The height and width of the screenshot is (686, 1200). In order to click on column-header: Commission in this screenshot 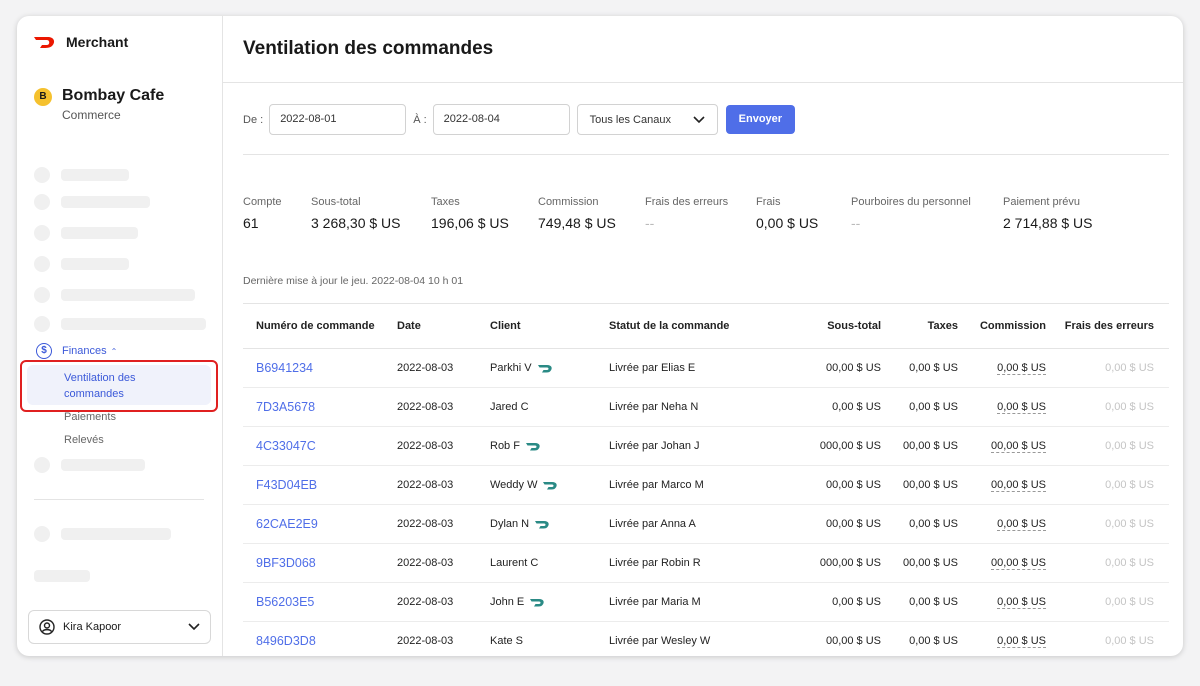, I will do `click(1002, 326)`.